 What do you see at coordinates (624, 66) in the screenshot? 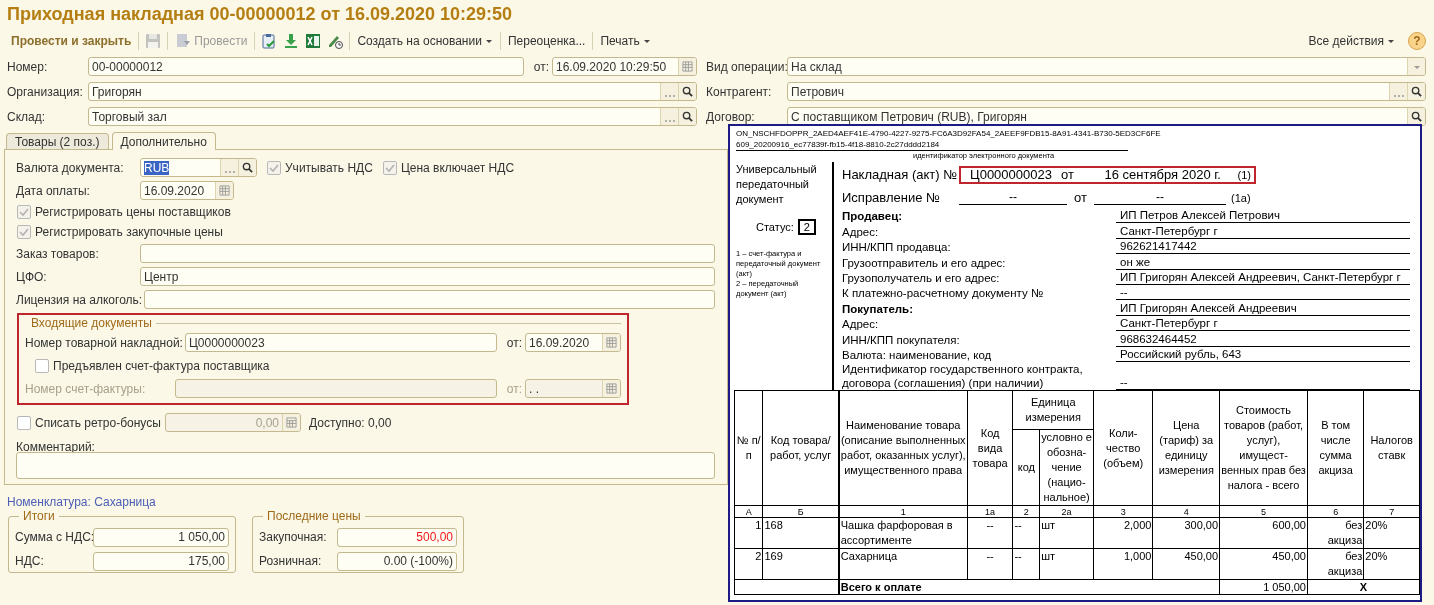
I see `date-field: 16.09.2020 10:29:50` at bounding box center [624, 66].